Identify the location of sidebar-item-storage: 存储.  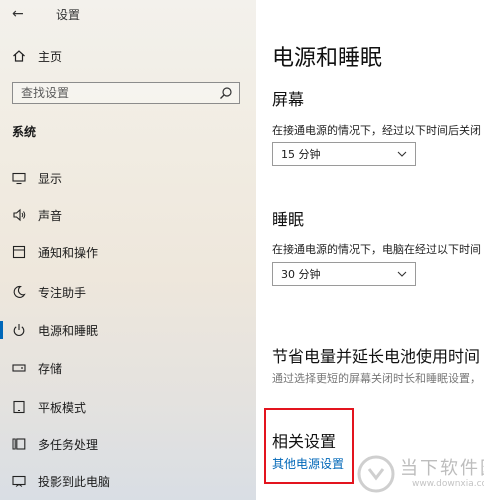
(36, 368).